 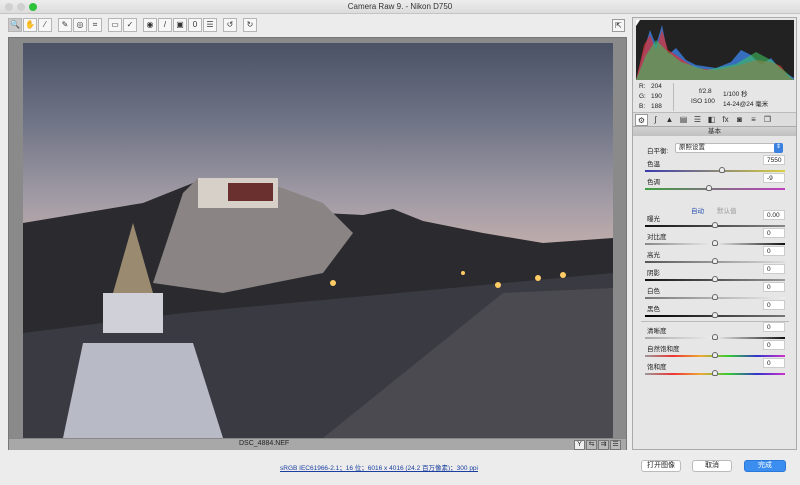 I want to click on filename-label: DSC_4884.NEF, so click(x=264, y=443).